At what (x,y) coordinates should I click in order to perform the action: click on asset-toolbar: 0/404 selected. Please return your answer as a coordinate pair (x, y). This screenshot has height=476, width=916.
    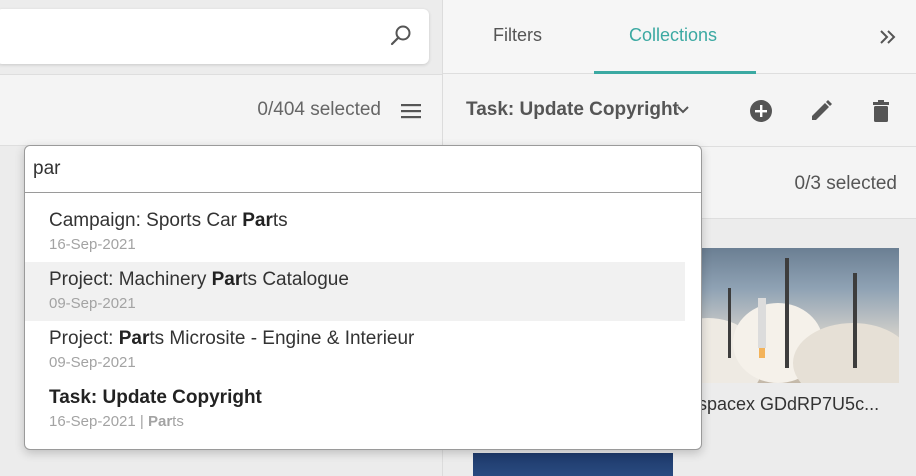
    Looking at the image, I should click on (221, 110).